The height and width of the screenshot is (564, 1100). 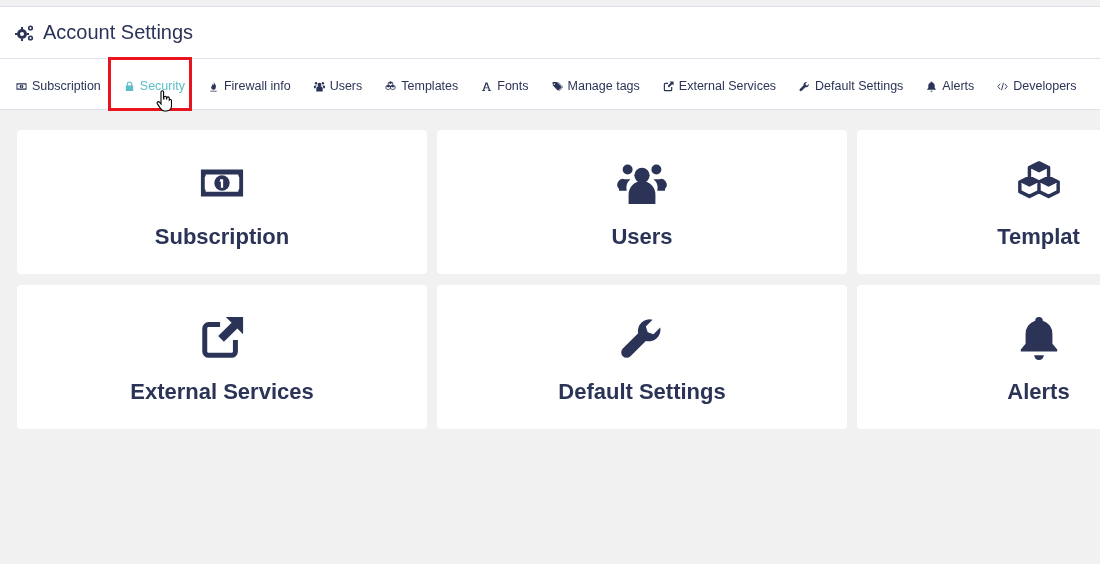 I want to click on nav-tab: Alerts, so click(x=946, y=84).